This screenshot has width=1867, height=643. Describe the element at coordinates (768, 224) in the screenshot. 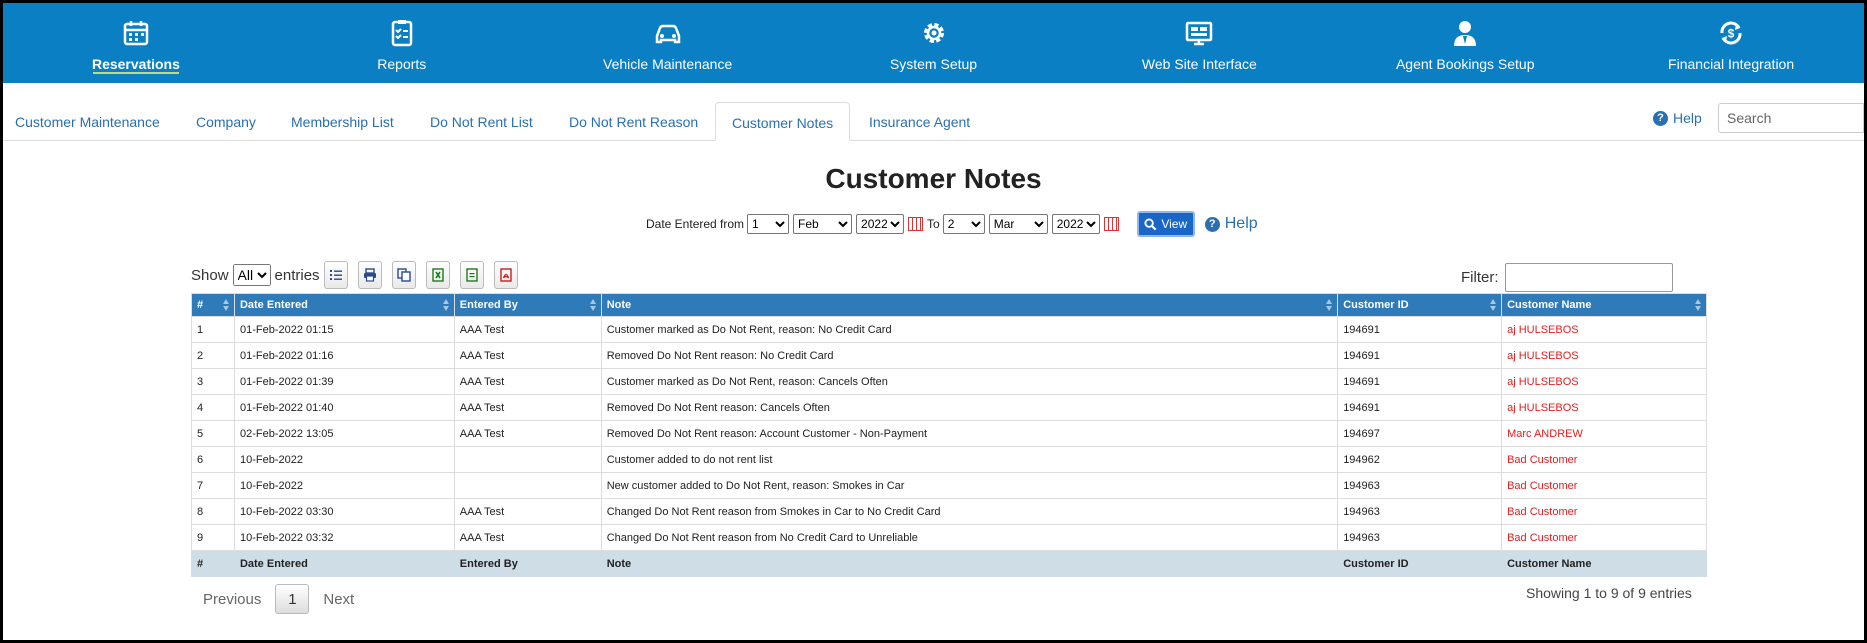

I see `from-day-select: 1` at that location.